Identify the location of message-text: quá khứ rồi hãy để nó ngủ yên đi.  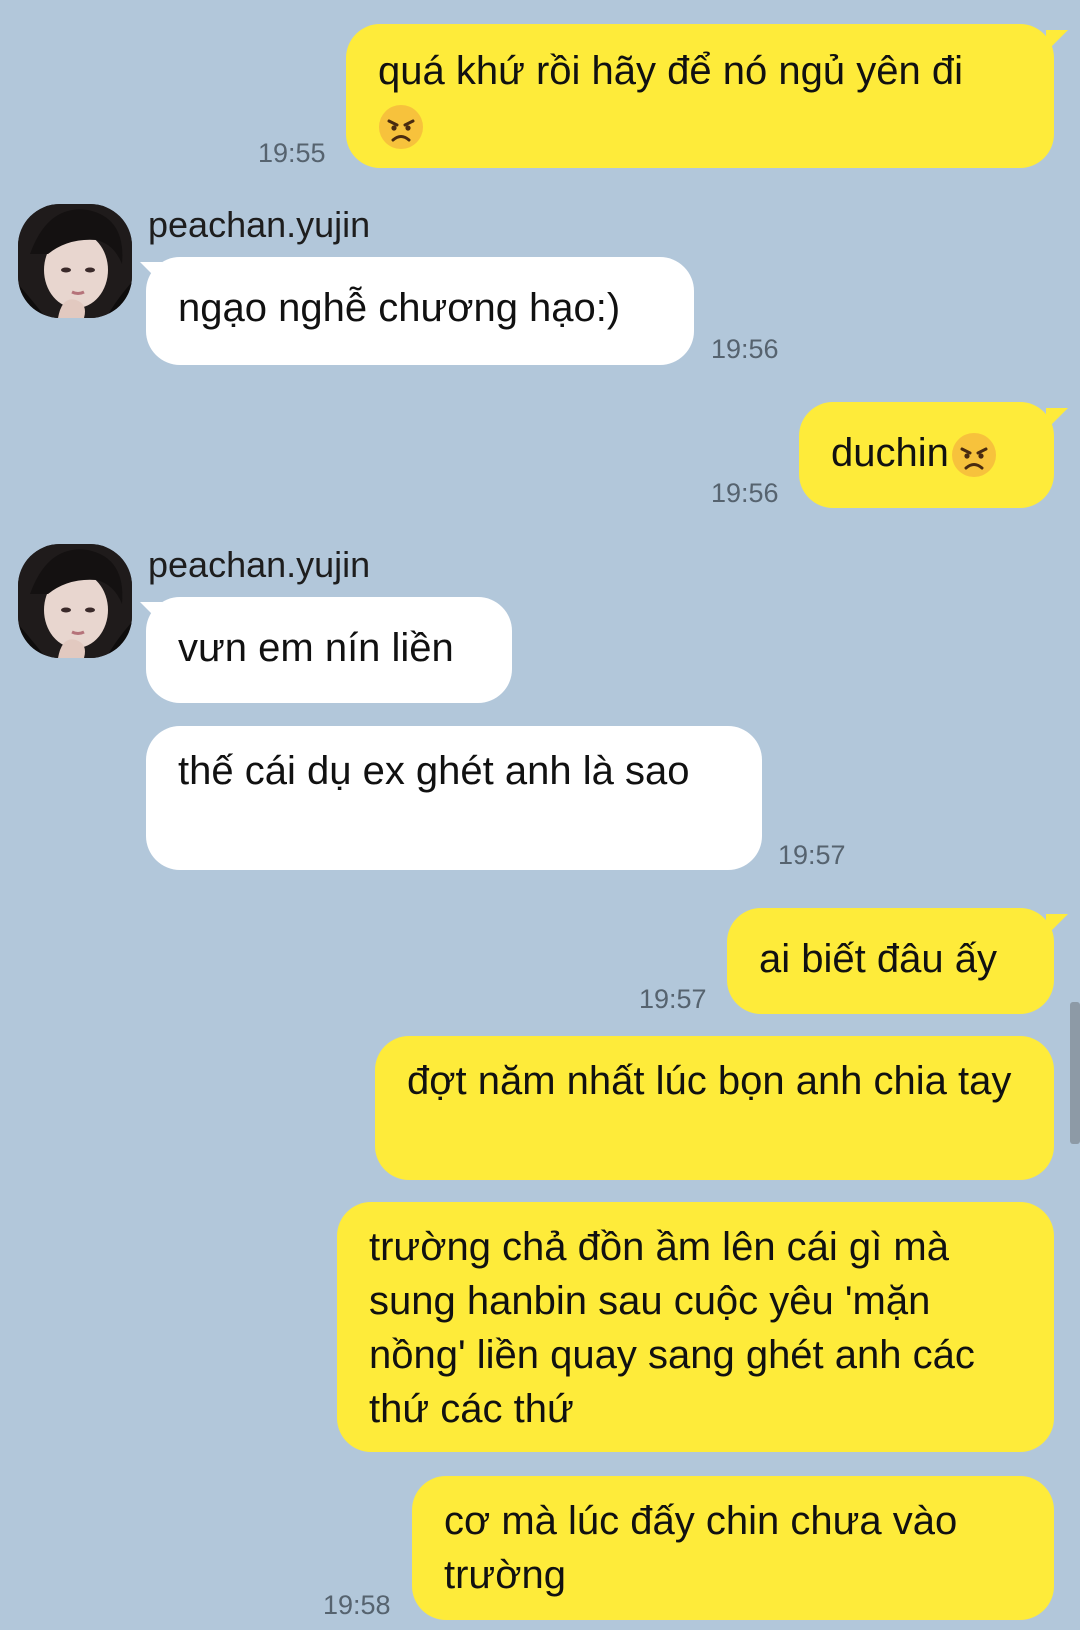
(670, 71).